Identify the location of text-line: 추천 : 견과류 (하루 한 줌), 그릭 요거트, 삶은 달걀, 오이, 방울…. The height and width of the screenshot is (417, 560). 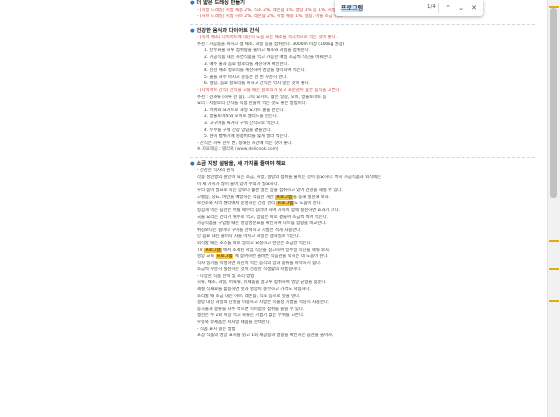
(262, 97).